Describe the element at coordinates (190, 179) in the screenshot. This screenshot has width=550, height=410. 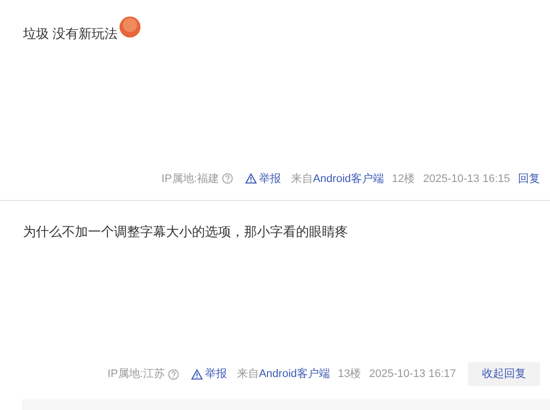
I see `ip-location: IP属地:福建` at that location.